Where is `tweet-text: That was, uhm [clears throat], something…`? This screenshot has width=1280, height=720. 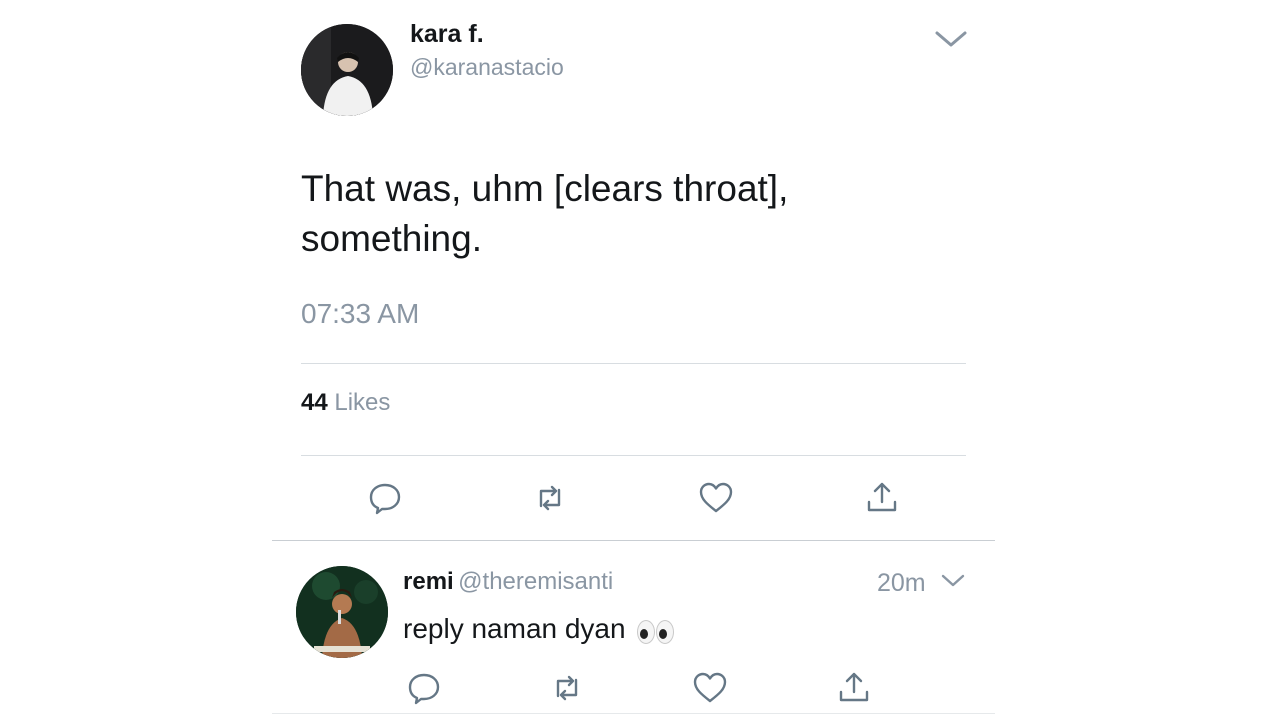
tweet-text: That was, uhm [clears throat], something… is located at coordinates (641, 214).